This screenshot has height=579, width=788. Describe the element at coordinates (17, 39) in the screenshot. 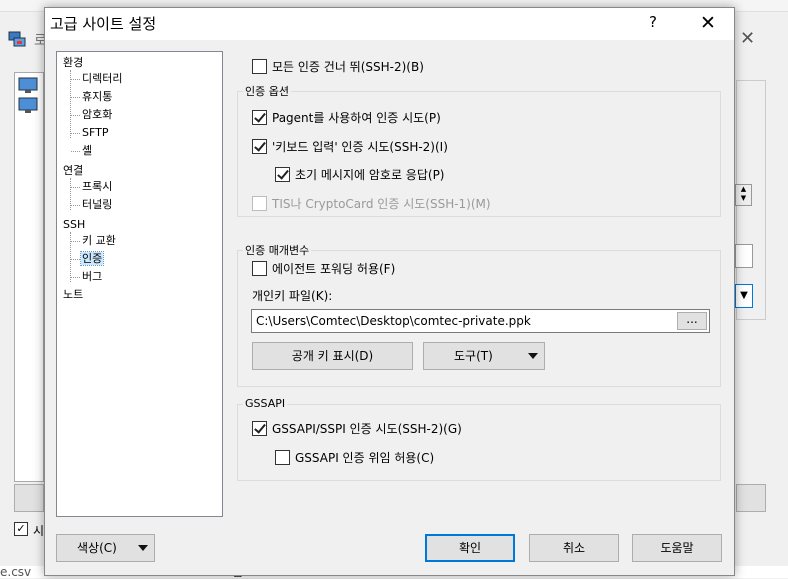

I see `site-manager-icon` at that location.